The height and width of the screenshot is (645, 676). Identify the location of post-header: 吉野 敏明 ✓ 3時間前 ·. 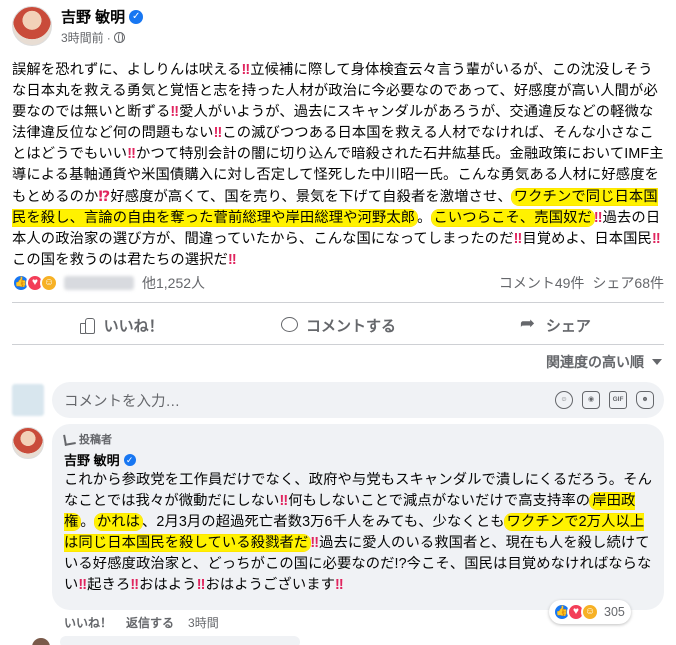
(78, 26).